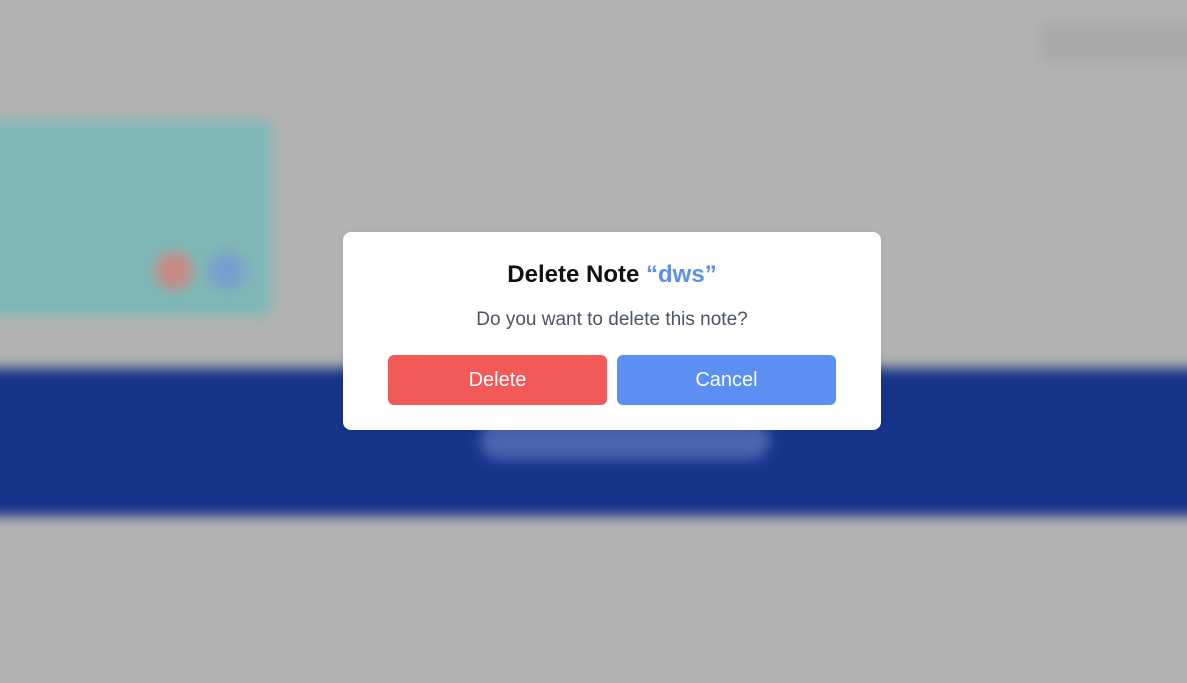 Image resolution: width=1187 pixels, height=683 pixels. I want to click on dialog-title-prefix: Delete Note, so click(573, 274).